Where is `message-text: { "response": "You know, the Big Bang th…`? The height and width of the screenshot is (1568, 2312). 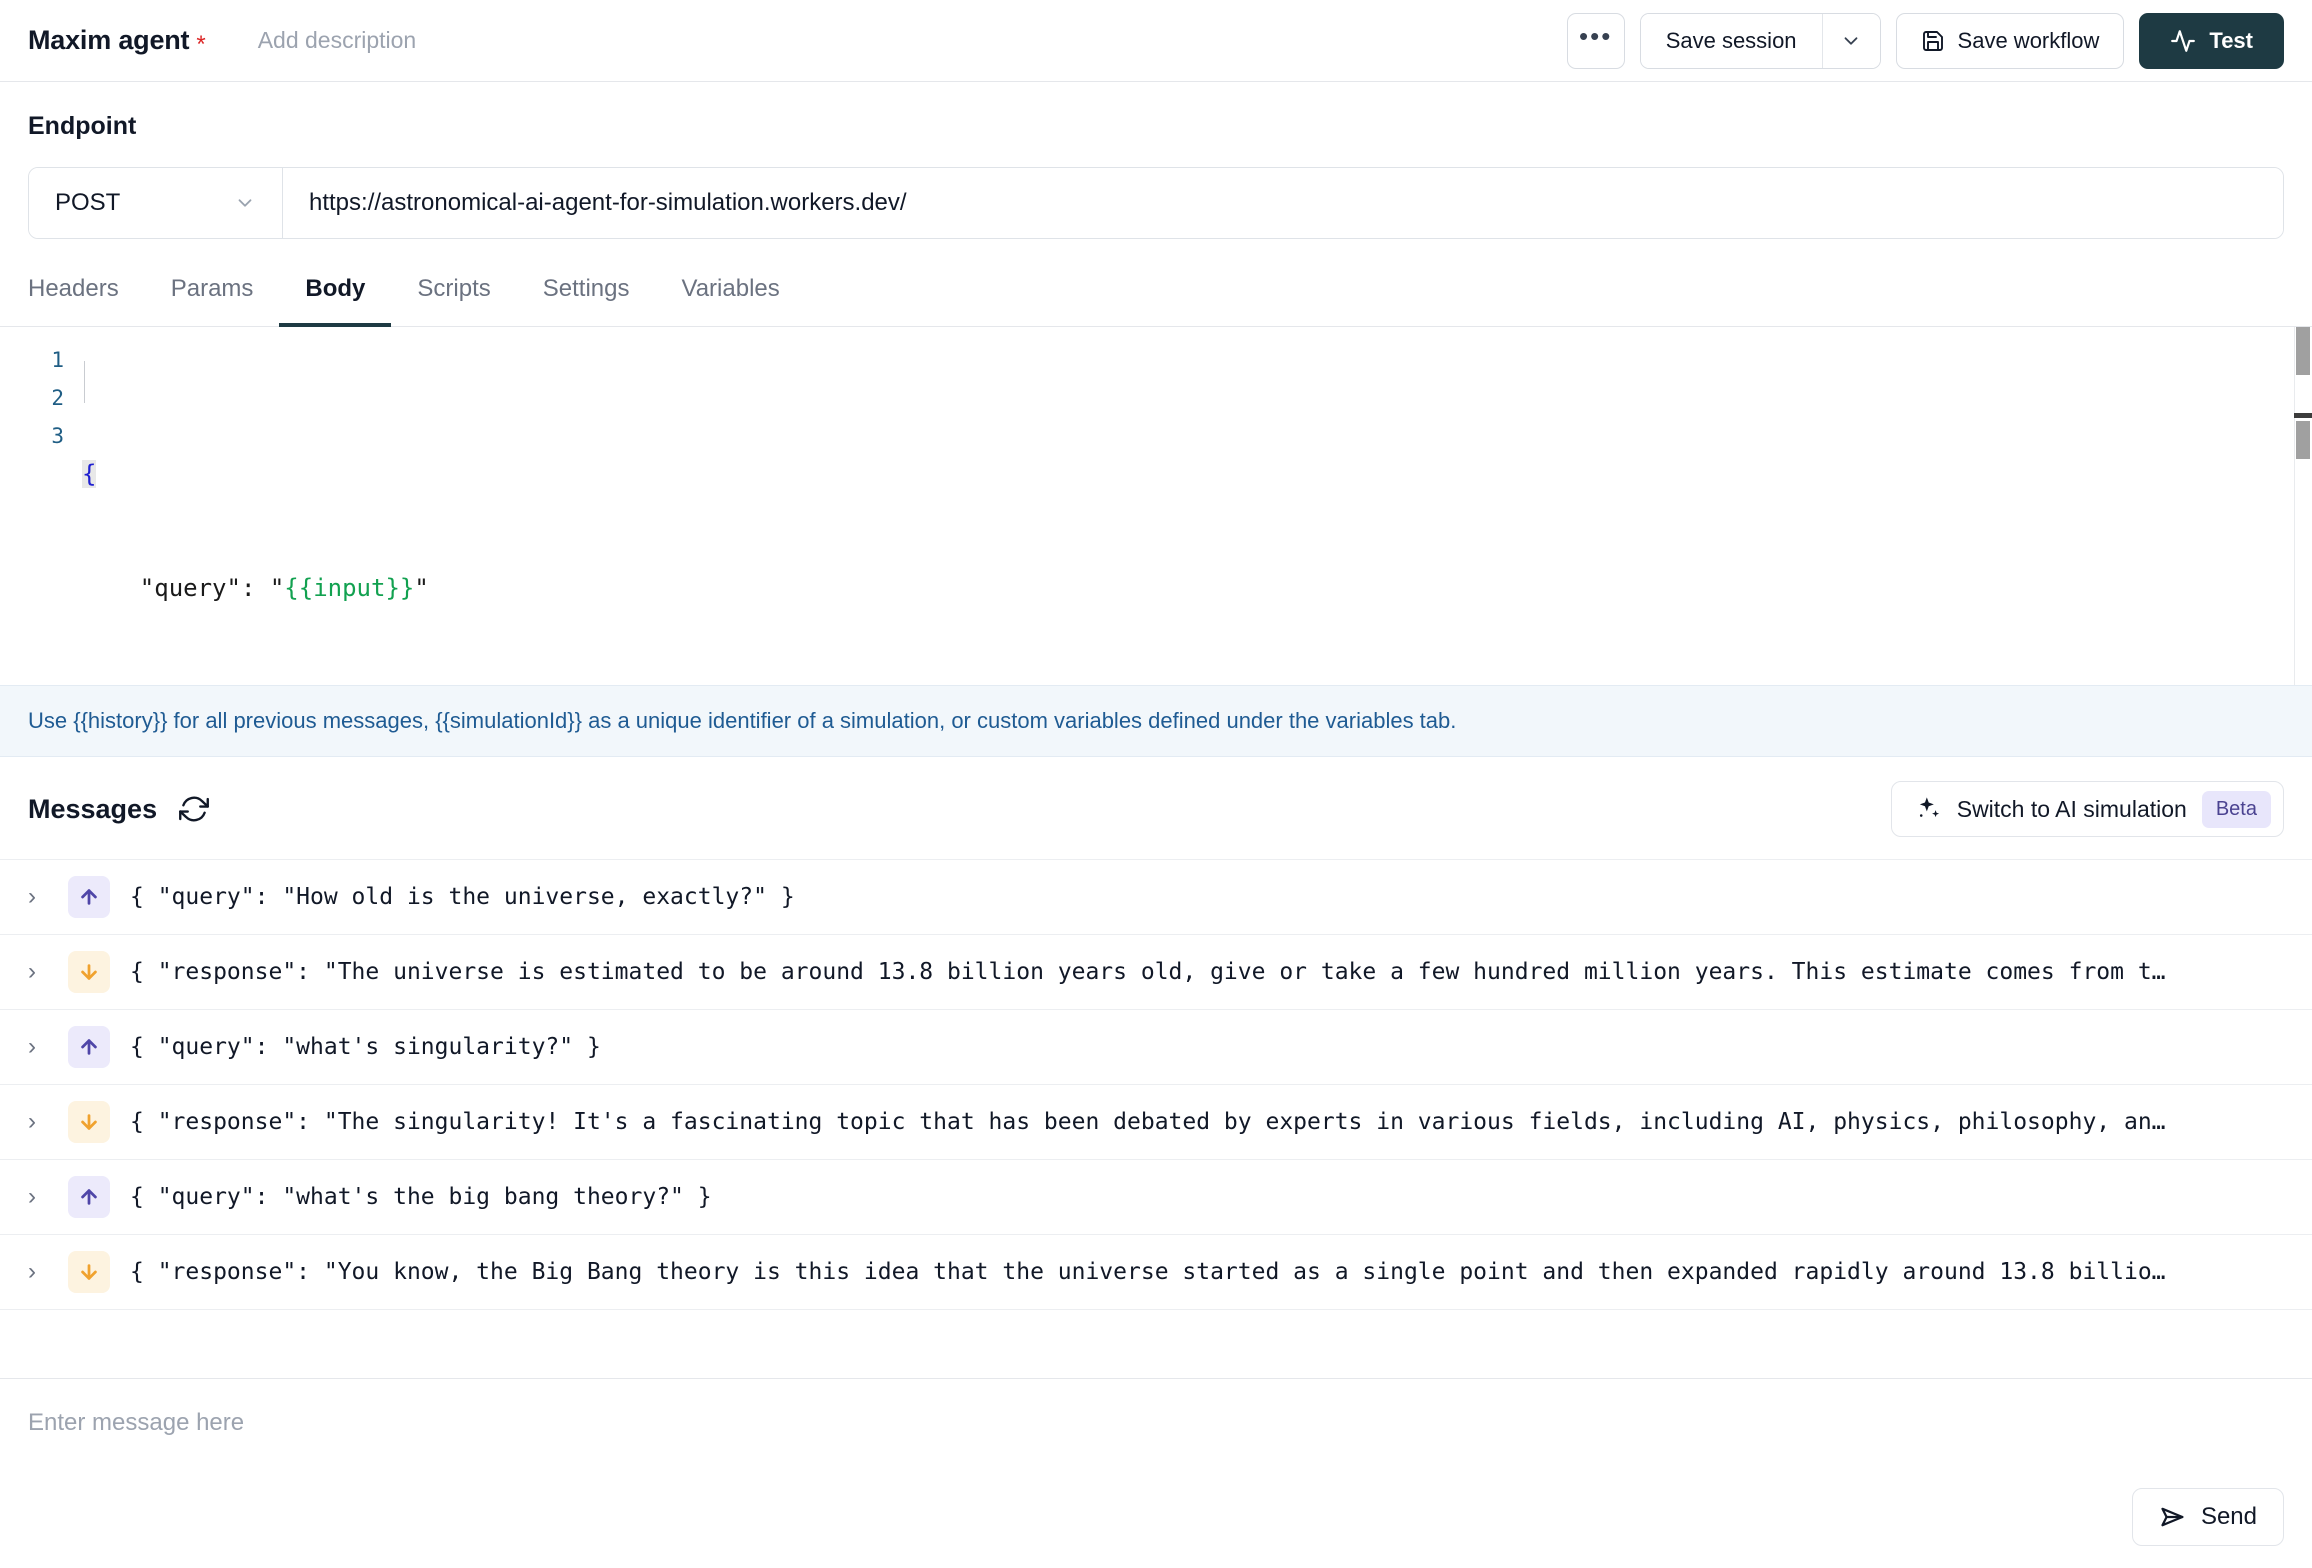 message-text: { "response": "You know, the Big Bang th… is located at coordinates (1148, 1272).